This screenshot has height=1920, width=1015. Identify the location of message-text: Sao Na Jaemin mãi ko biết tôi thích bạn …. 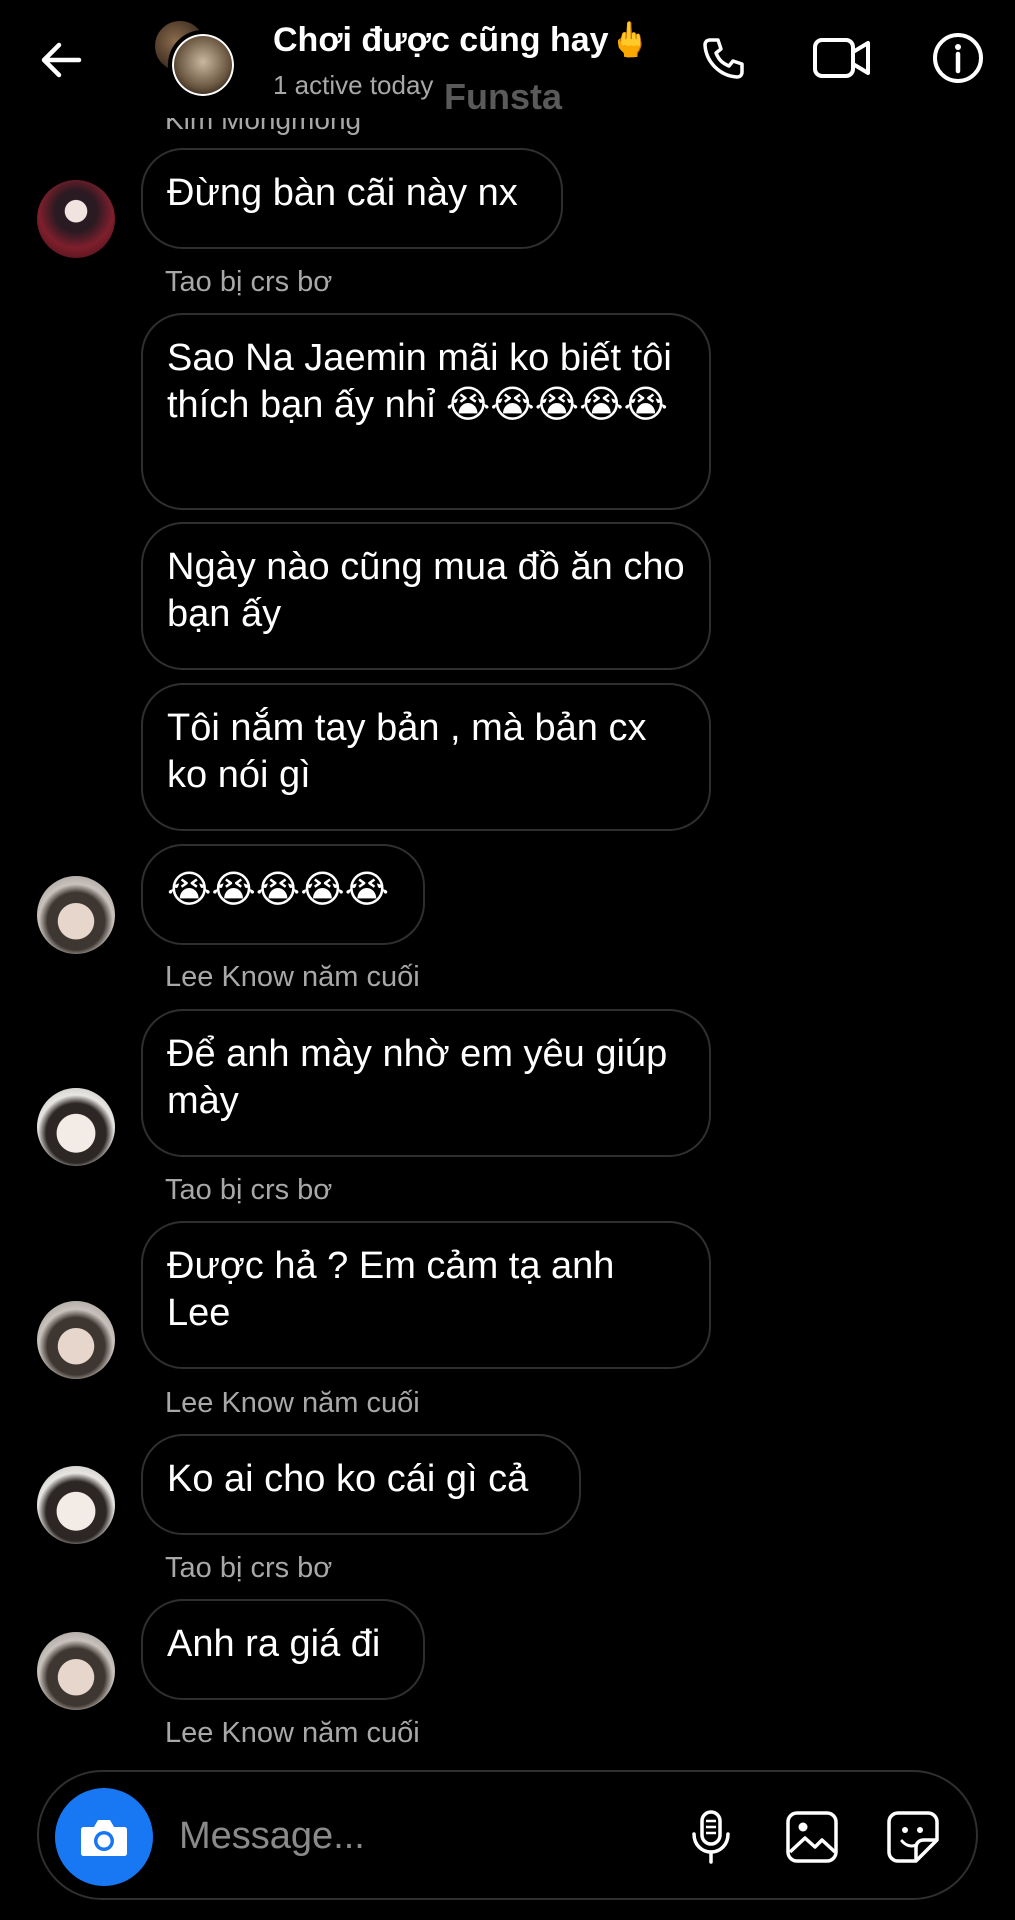
(419, 381).